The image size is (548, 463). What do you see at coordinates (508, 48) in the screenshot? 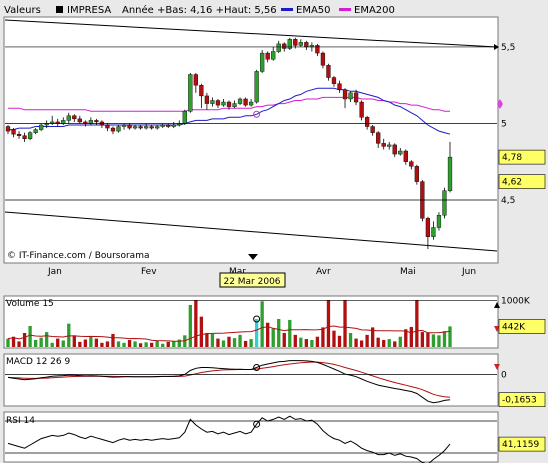
I see `price-tick-label: 5,5` at bounding box center [508, 48].